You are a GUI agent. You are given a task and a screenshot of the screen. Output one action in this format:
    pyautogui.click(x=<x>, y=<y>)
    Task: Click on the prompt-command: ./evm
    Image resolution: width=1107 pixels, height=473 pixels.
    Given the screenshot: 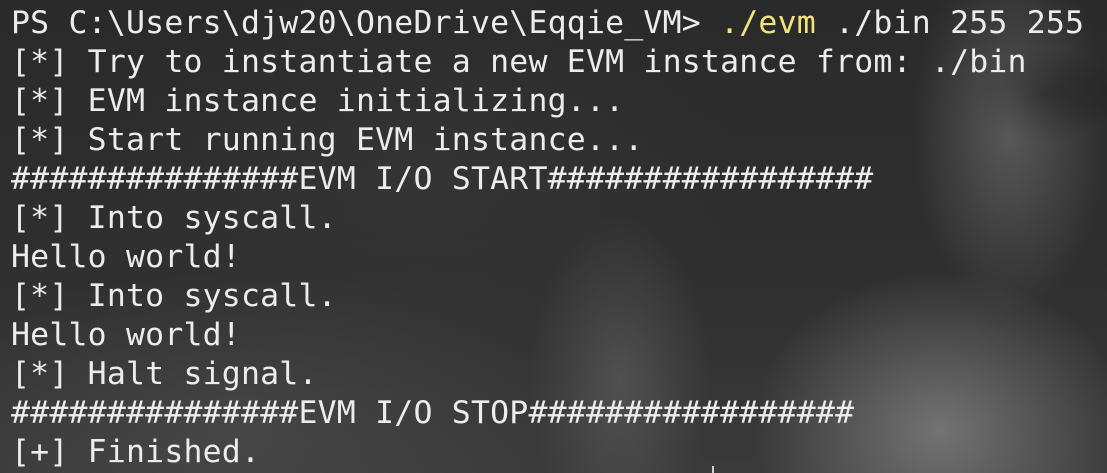 What is the action you would take?
    pyautogui.click(x=768, y=23)
    